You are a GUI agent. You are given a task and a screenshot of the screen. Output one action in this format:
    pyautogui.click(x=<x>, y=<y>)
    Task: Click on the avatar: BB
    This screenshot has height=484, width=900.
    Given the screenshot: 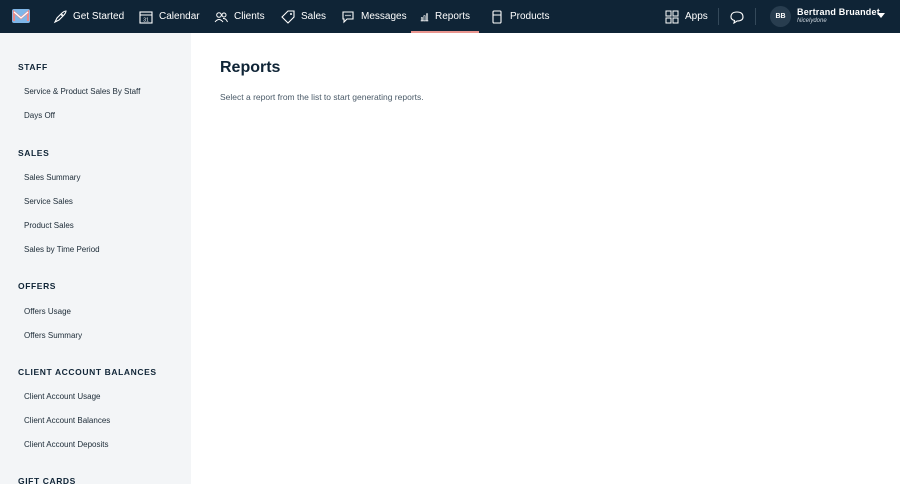 What is the action you would take?
    pyautogui.click(x=780, y=16)
    